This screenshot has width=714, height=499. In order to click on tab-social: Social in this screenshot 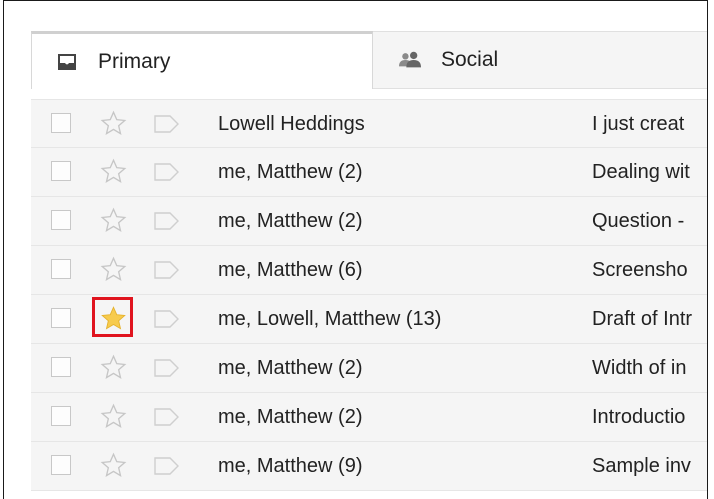, I will do `click(540, 60)`.